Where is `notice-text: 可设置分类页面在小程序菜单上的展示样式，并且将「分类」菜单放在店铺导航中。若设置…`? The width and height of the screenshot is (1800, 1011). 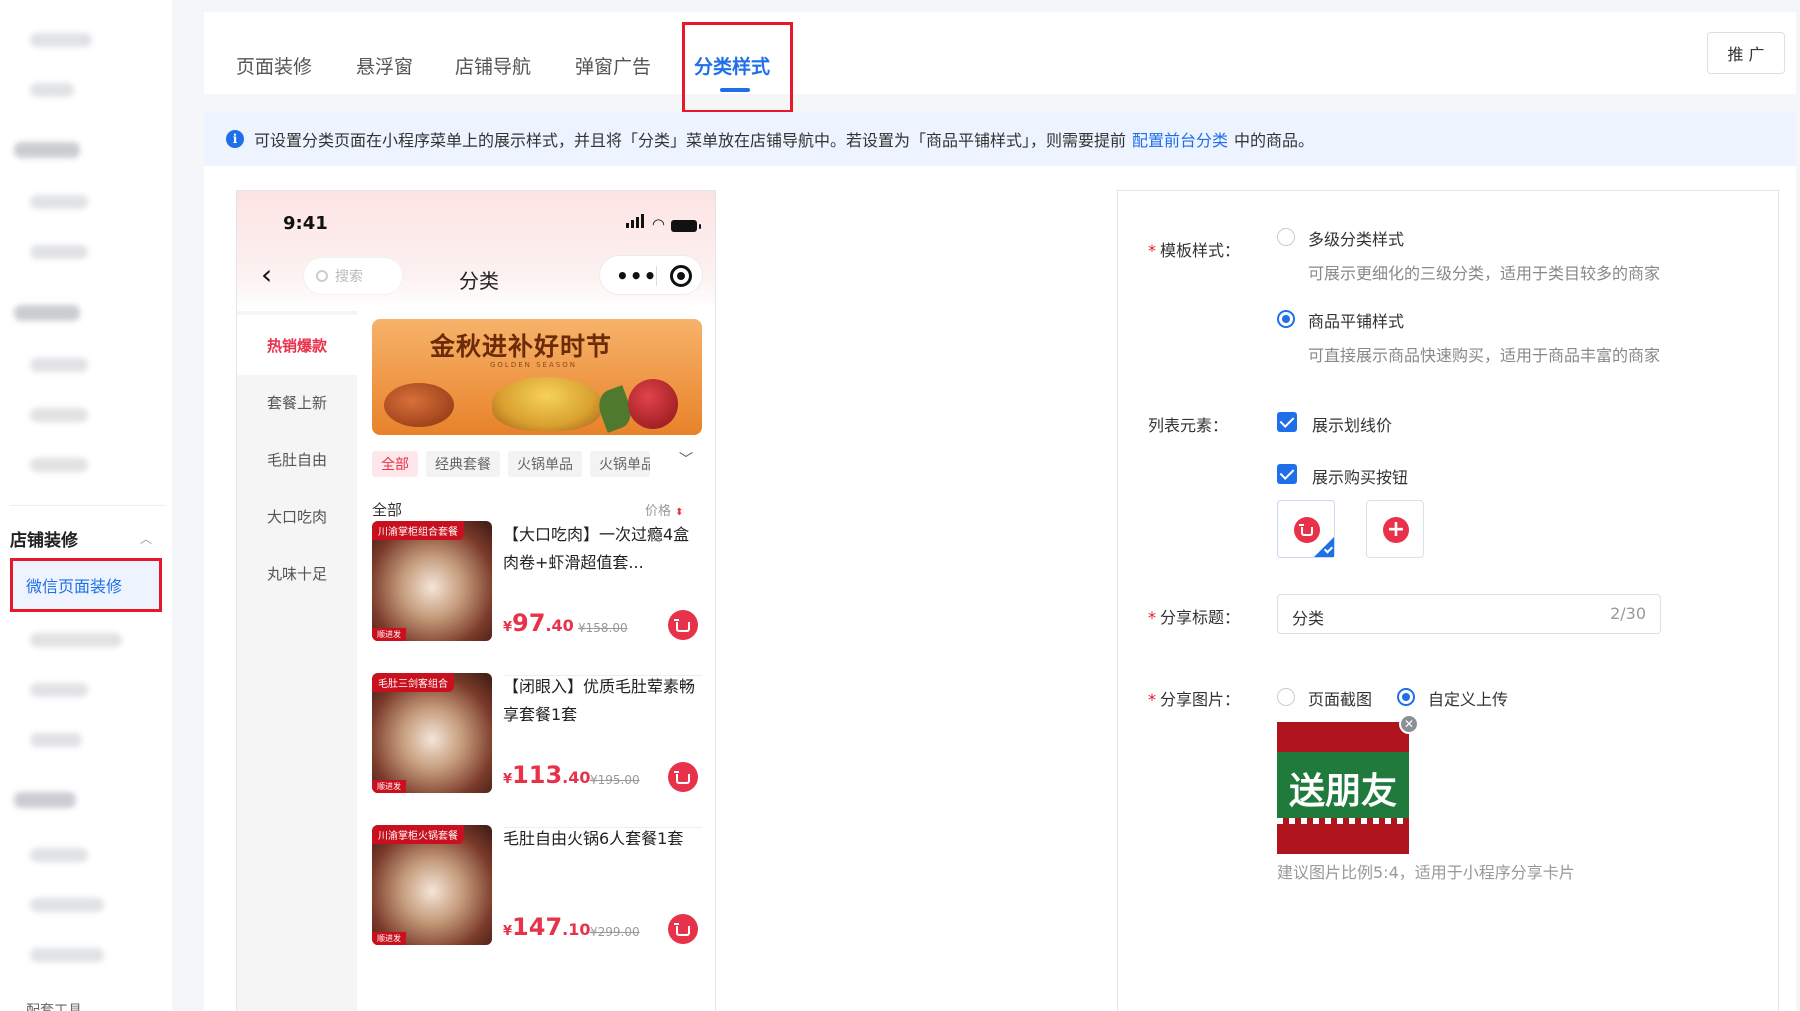 notice-text: 可设置分类页面在小程序菜单上的展示样式，并且将「分类」菜单放在店铺导航中。若设置… is located at coordinates (690, 140).